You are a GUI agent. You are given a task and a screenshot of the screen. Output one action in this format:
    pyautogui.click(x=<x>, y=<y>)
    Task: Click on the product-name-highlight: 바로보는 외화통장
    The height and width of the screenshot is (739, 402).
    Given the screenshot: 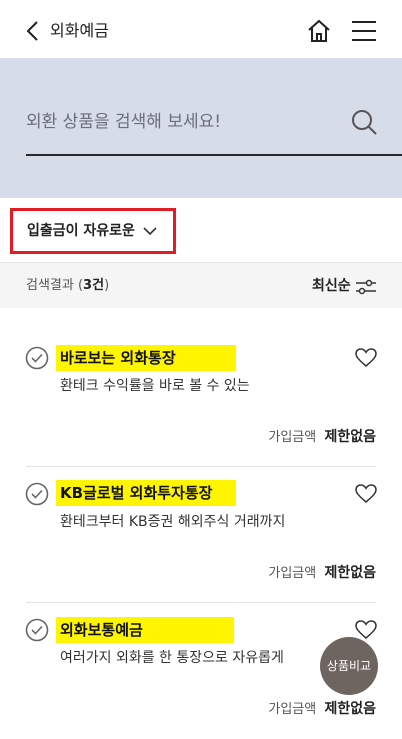 What is the action you would take?
    pyautogui.click(x=146, y=358)
    